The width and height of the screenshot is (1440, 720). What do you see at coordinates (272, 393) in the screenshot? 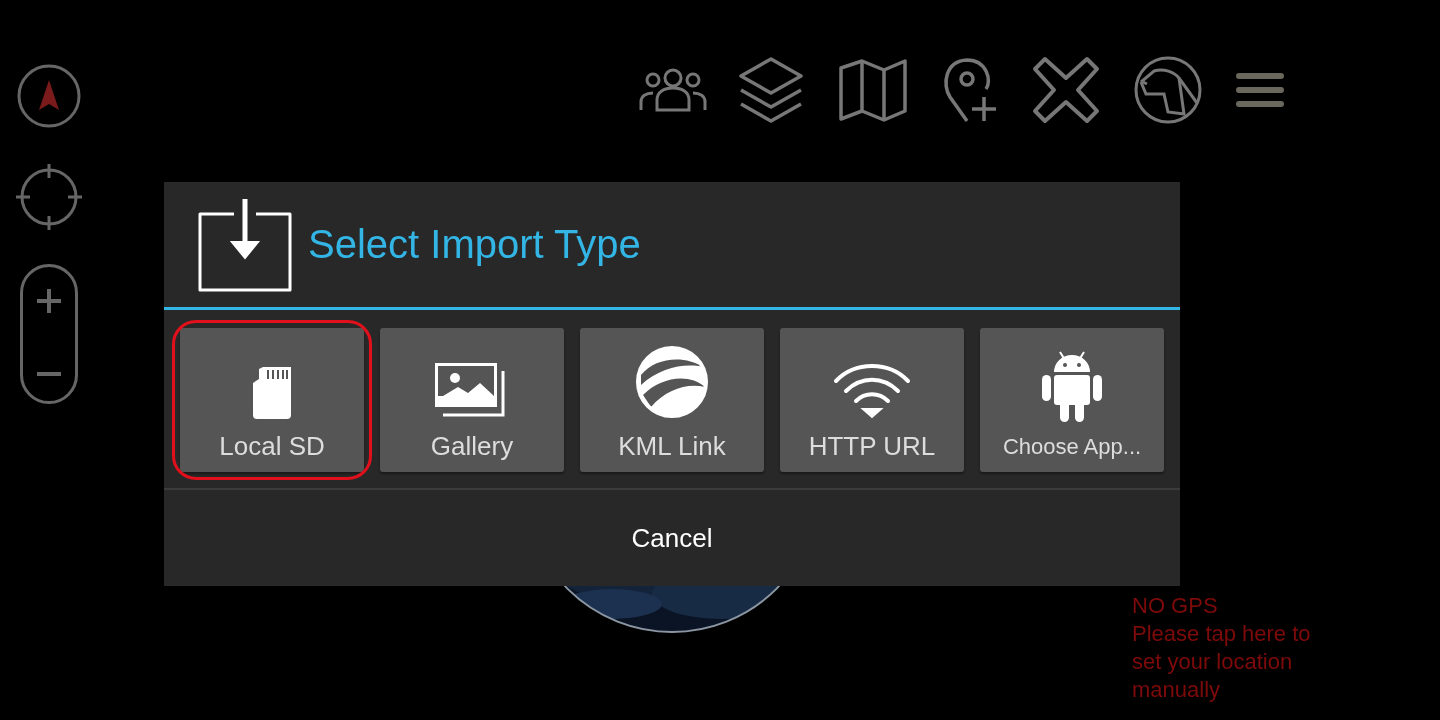
I see `sd-card-icon` at bounding box center [272, 393].